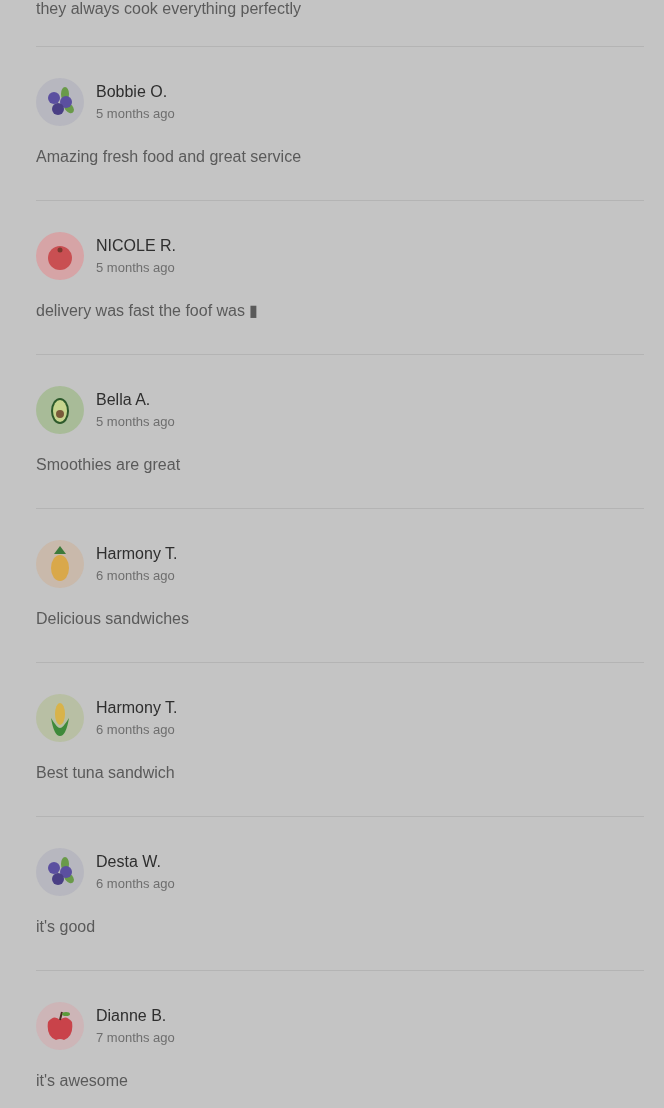  I want to click on review-text: Smoothies are great, so click(109, 465).